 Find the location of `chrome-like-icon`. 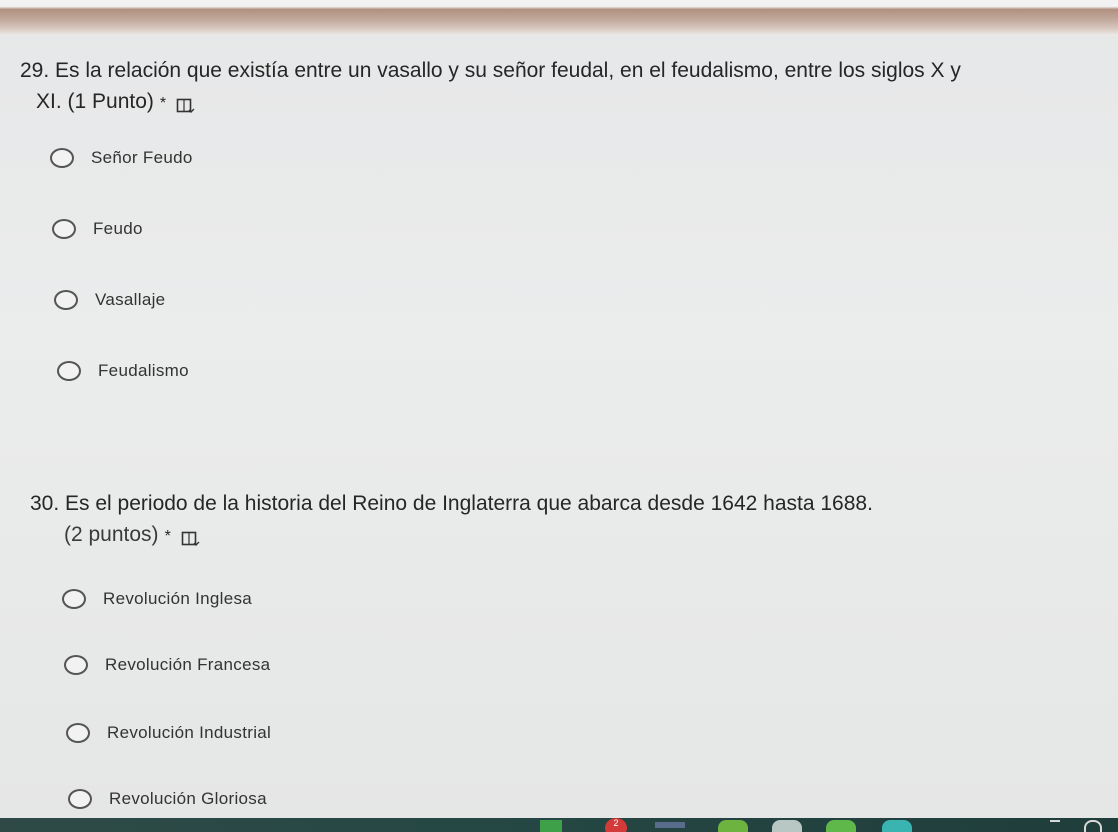

chrome-like-icon is located at coordinates (787, 826).